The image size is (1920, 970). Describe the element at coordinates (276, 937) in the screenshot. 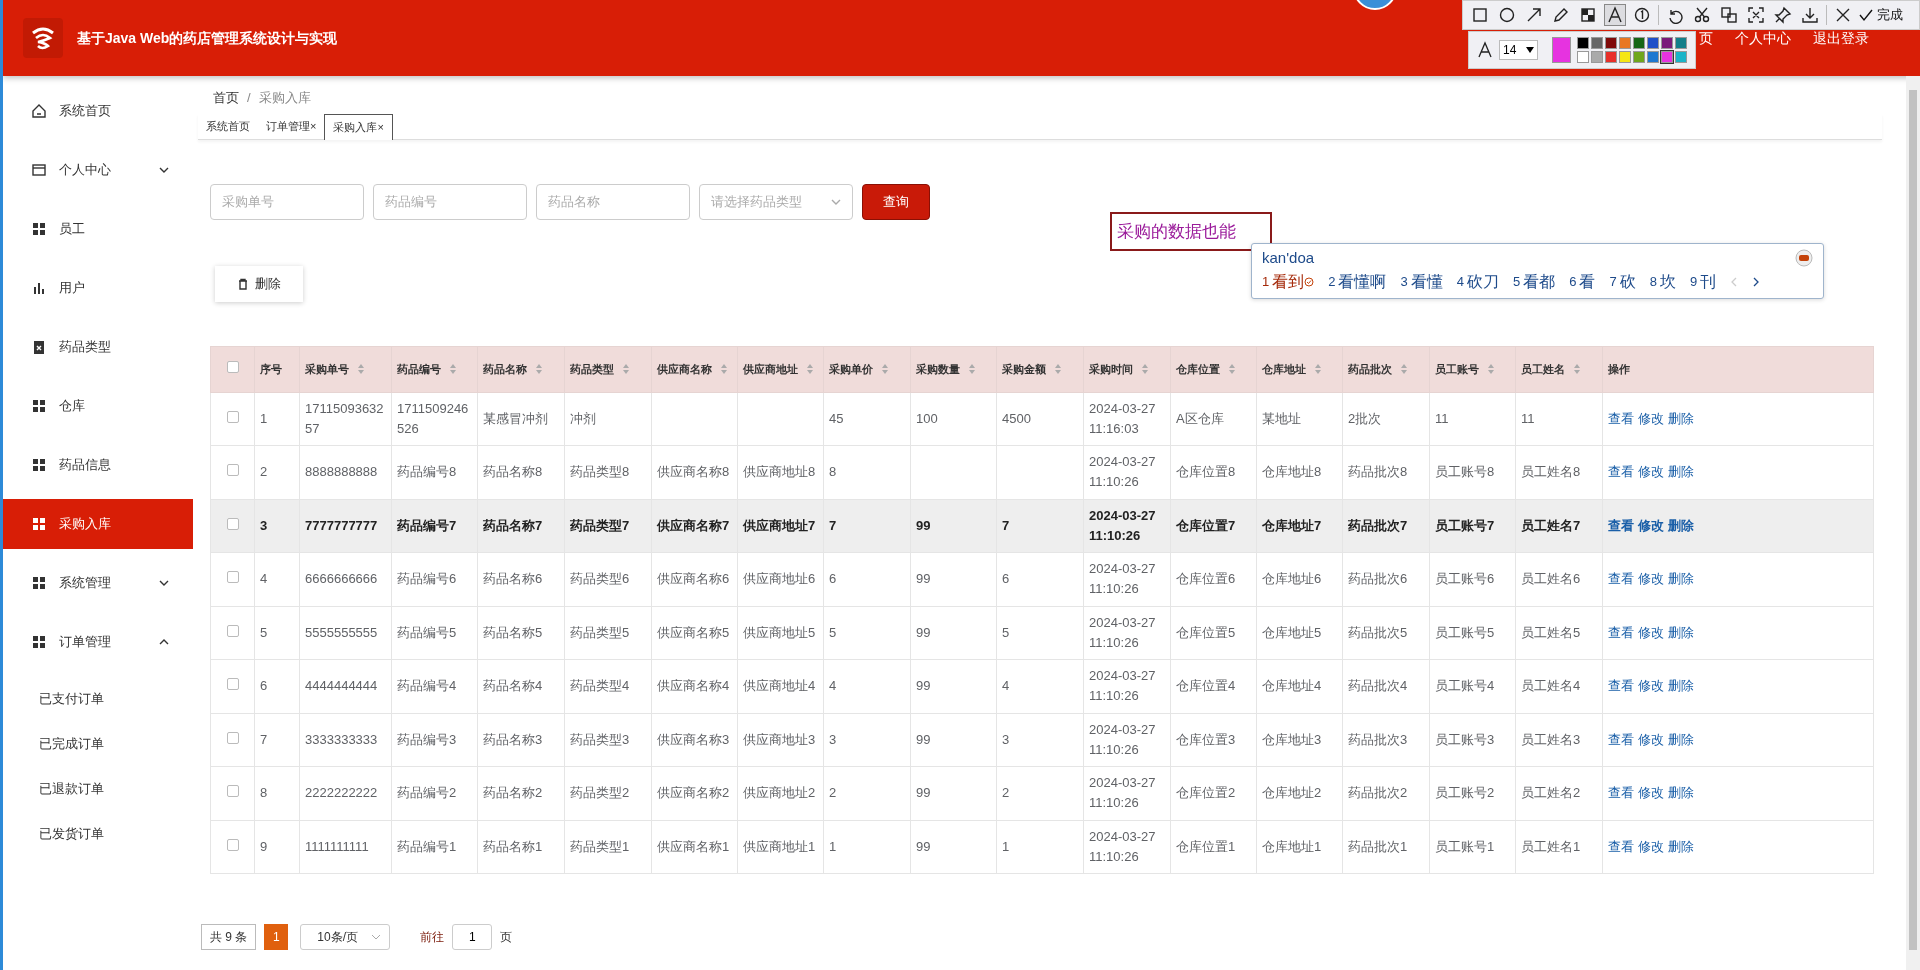

I see `page-button: 1` at that location.